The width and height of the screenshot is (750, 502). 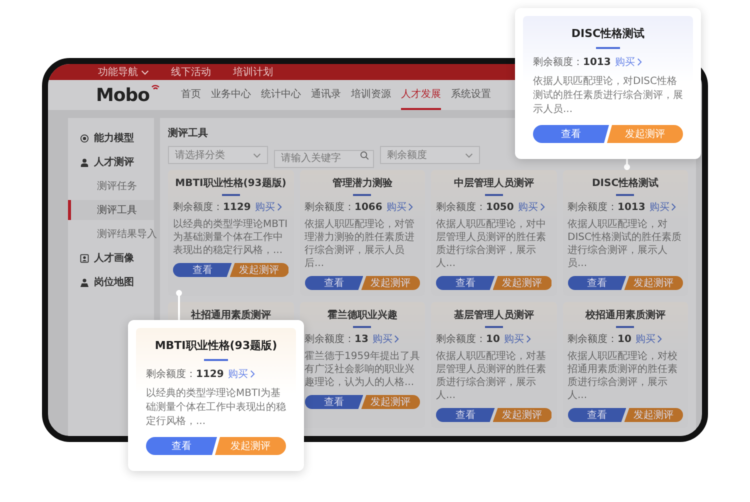 What do you see at coordinates (111, 138) in the screenshot?
I see `sidebar-item: 能力模型` at bounding box center [111, 138].